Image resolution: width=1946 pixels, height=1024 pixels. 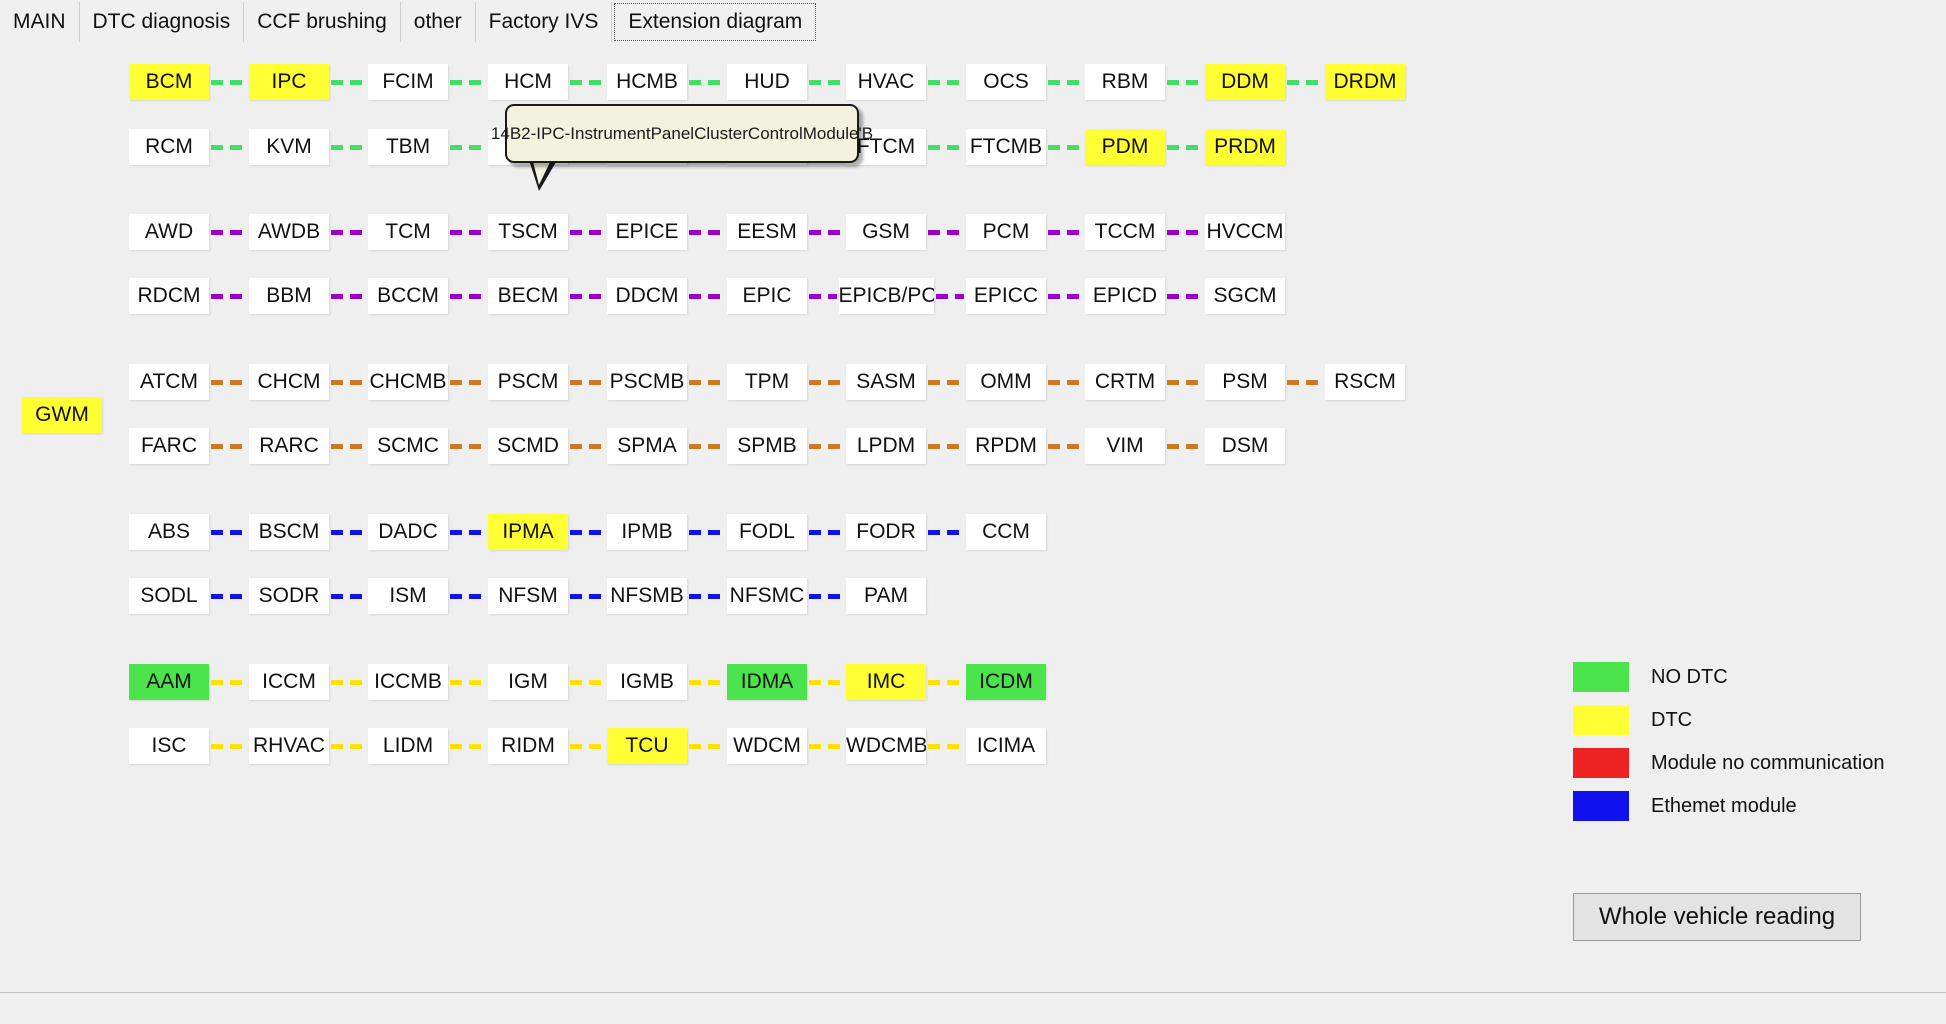 What do you see at coordinates (289, 296) in the screenshot?
I see `module-bbm: BBM` at bounding box center [289, 296].